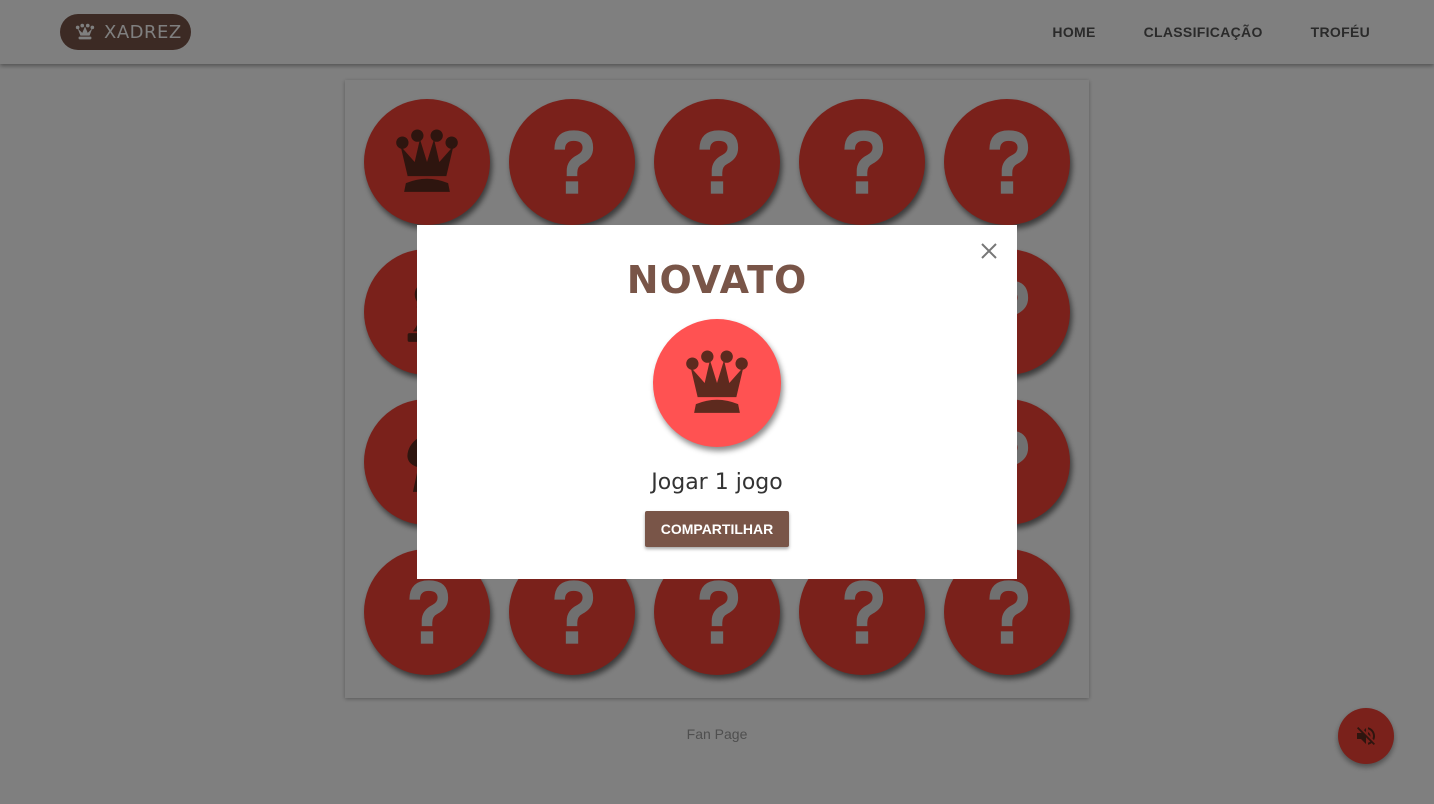 The height and width of the screenshot is (804, 1434). Describe the element at coordinates (717, 280) in the screenshot. I see `achievement-title: NOVATO` at that location.